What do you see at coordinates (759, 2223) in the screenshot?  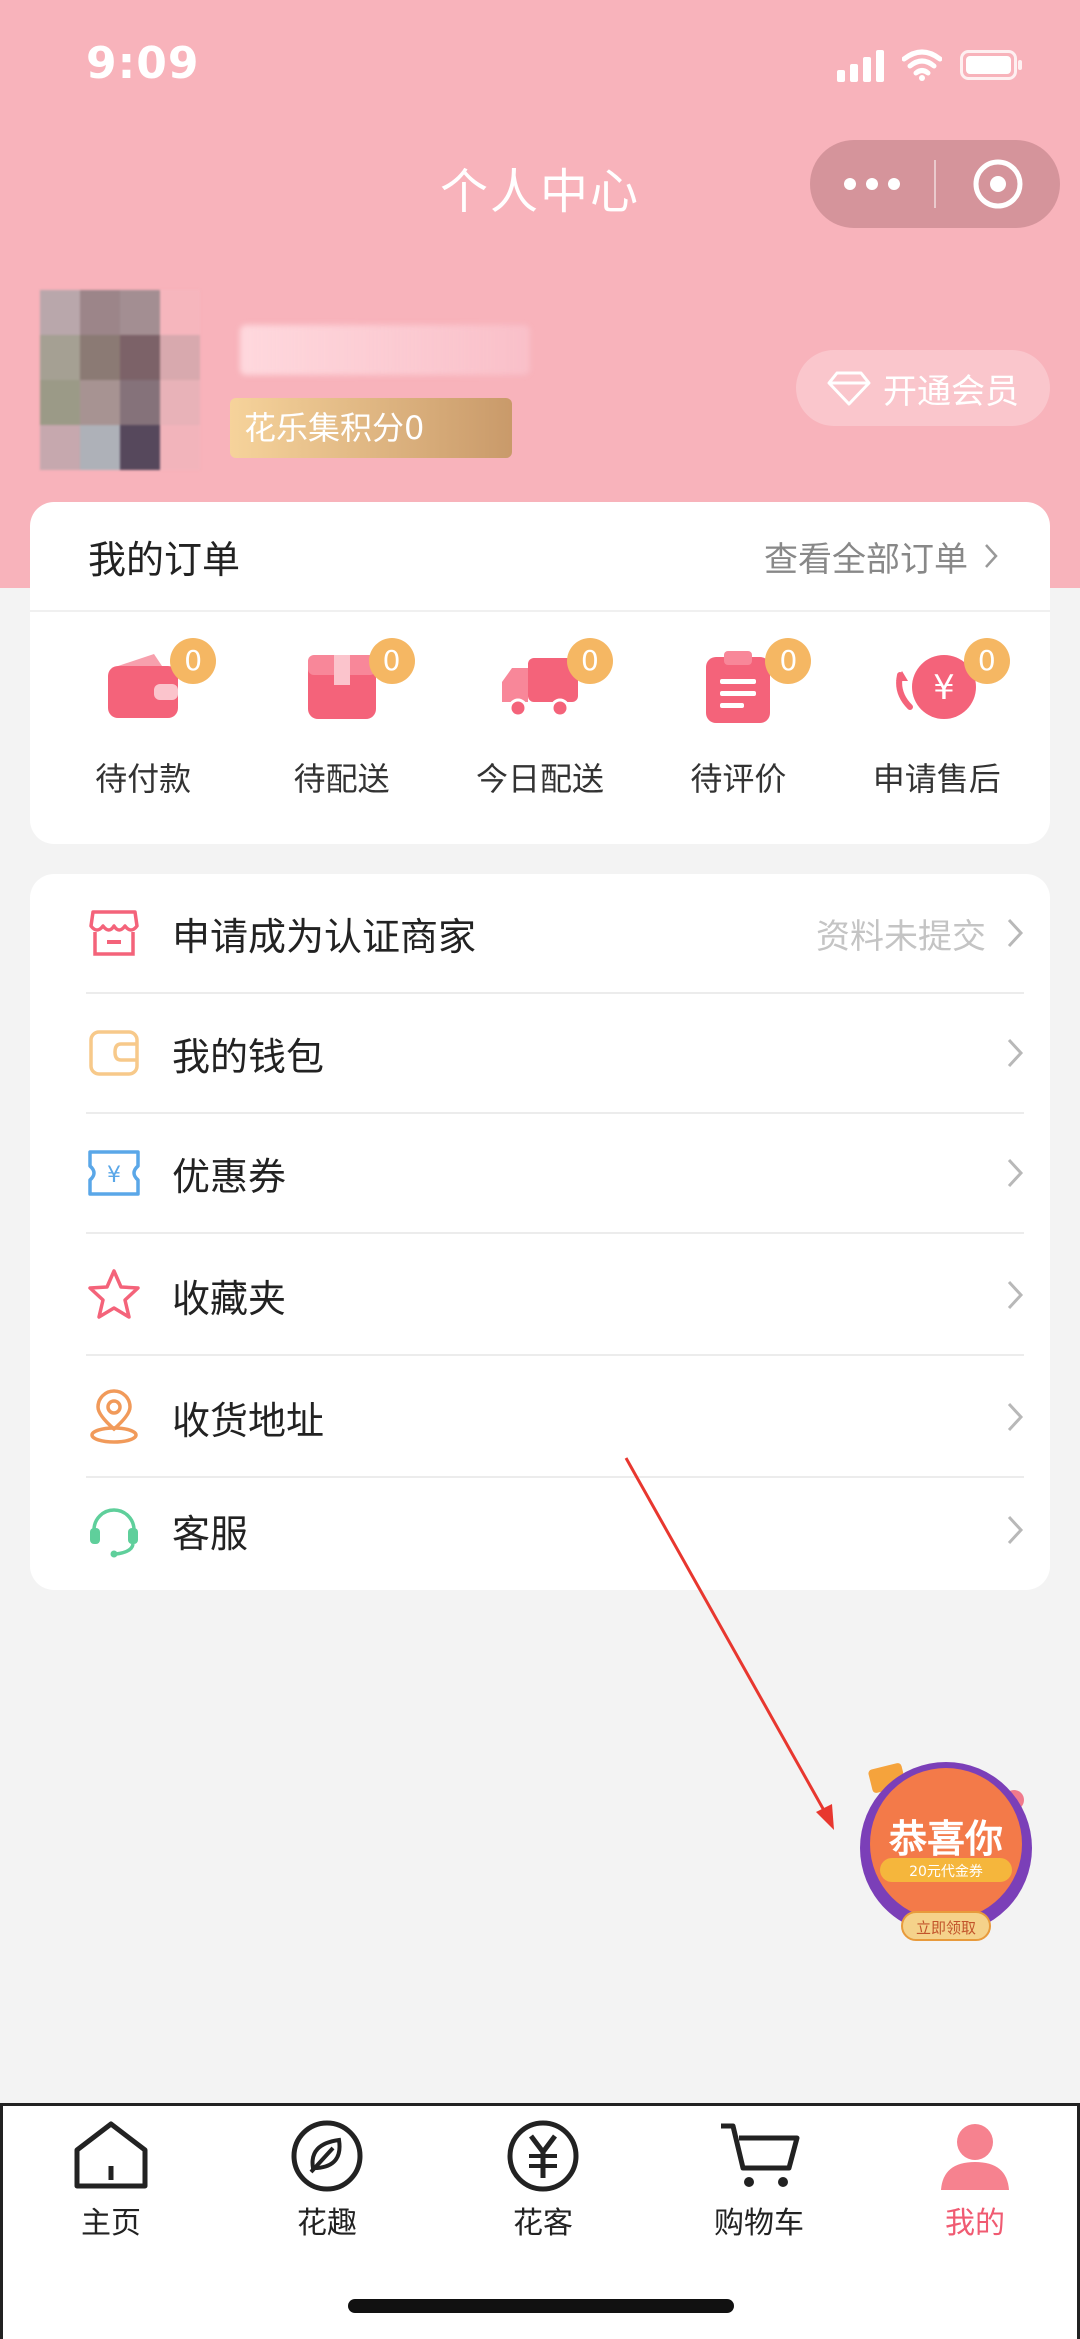 I see `tab-label: 购物车` at bounding box center [759, 2223].